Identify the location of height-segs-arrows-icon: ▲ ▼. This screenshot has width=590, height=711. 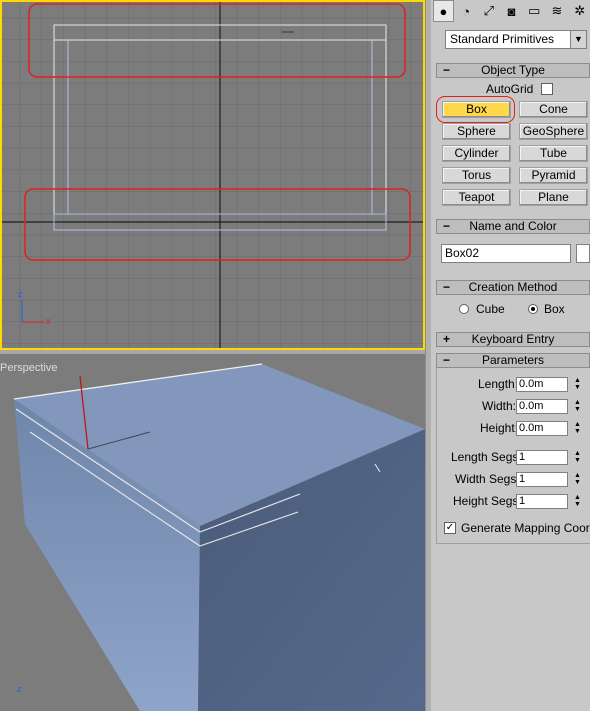
(577, 501).